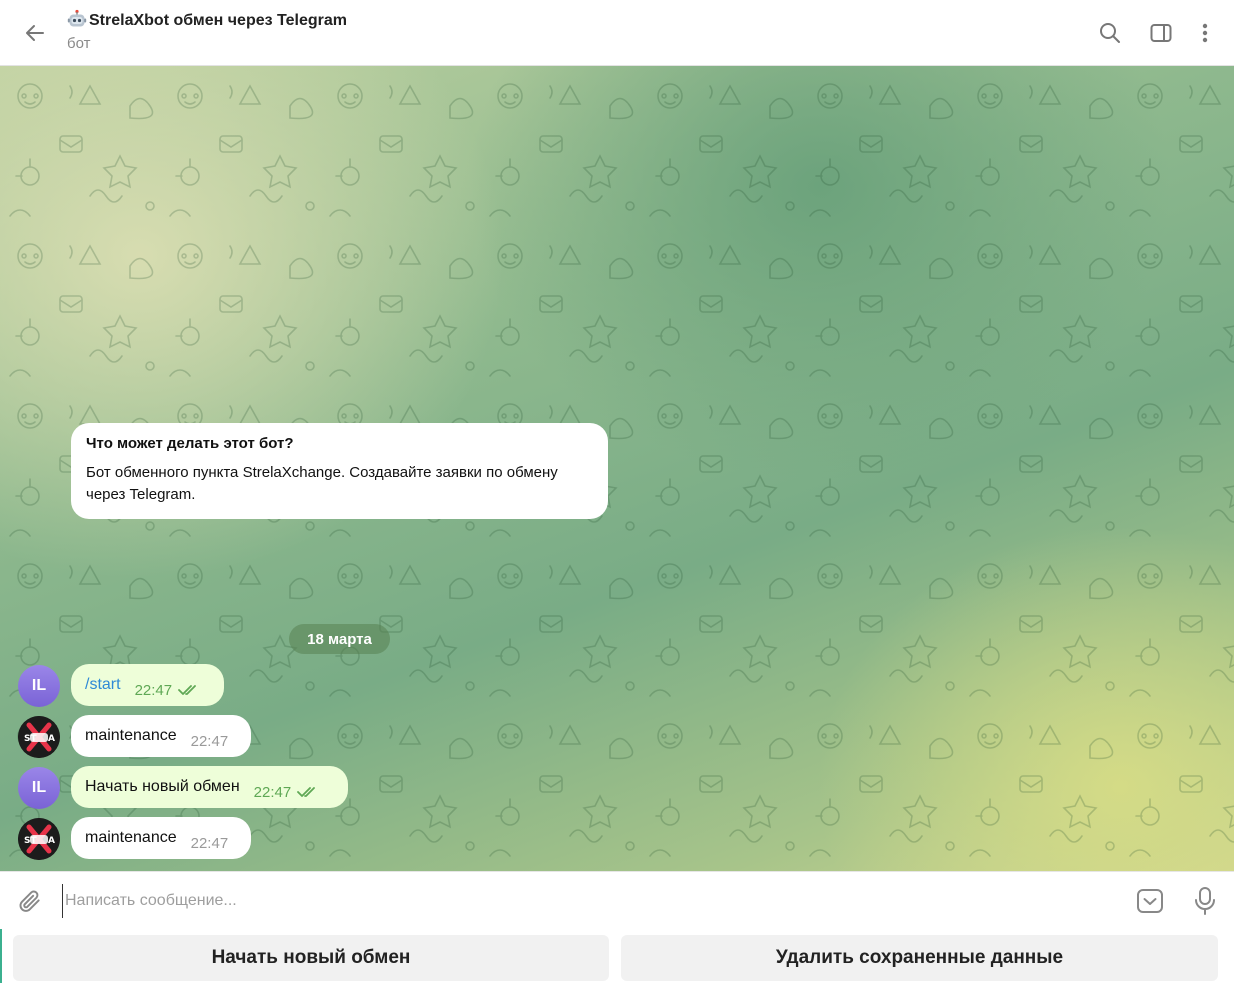 Image resolution: width=1234 pixels, height=983 pixels. I want to click on keyboard-toggle-icon, so click(1150, 901).